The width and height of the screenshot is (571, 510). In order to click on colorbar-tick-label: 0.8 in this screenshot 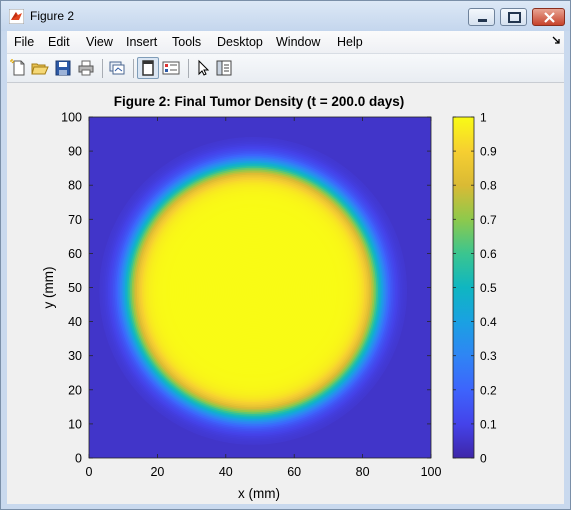, I will do `click(488, 186)`.